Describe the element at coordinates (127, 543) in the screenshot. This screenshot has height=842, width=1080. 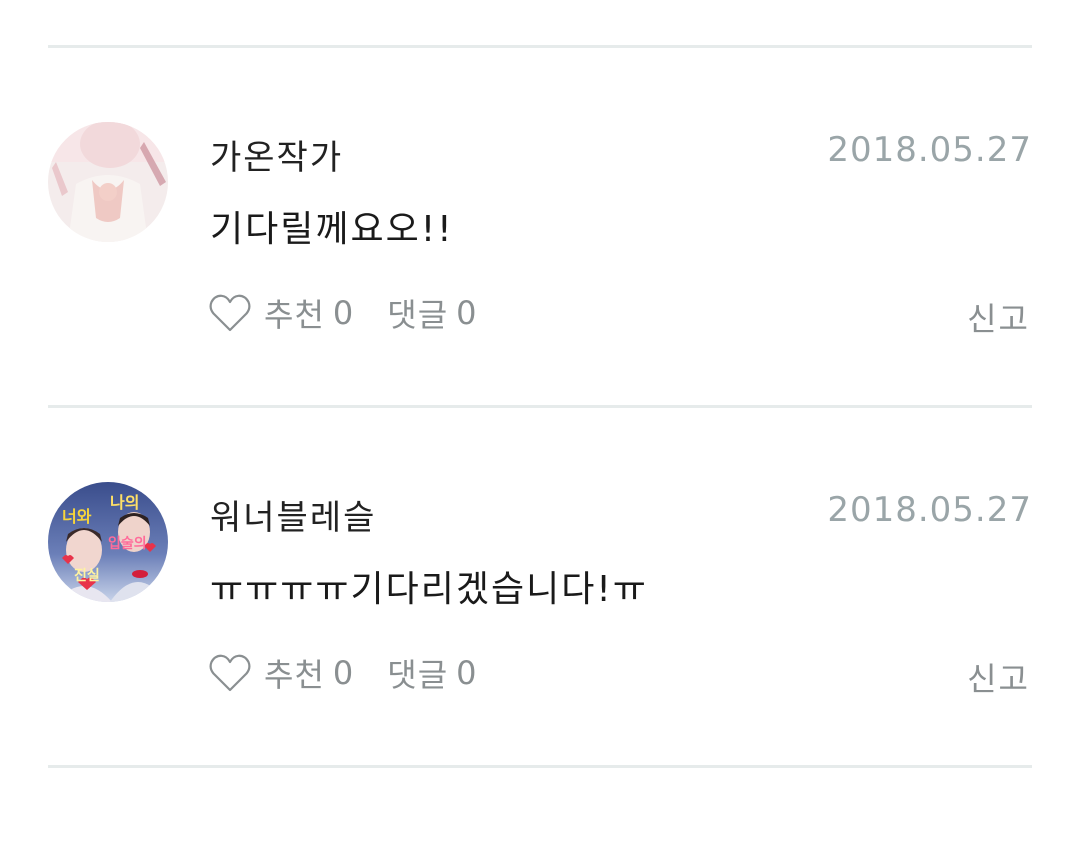
I see `avatar-text-3: 입술의` at that location.